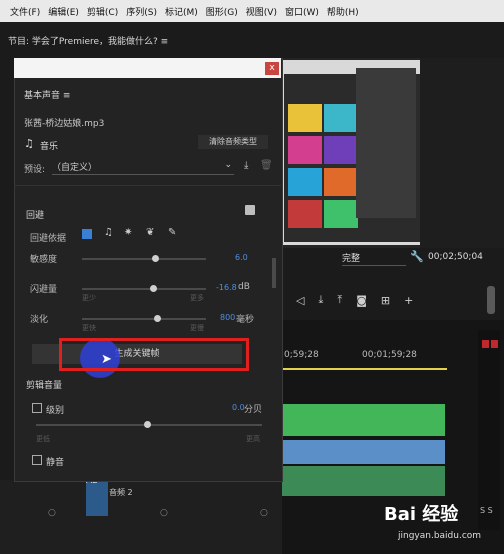 The height and width of the screenshot is (554, 504). Describe the element at coordinates (274, 273) in the screenshot. I see `dialog-scrollbar` at that location.